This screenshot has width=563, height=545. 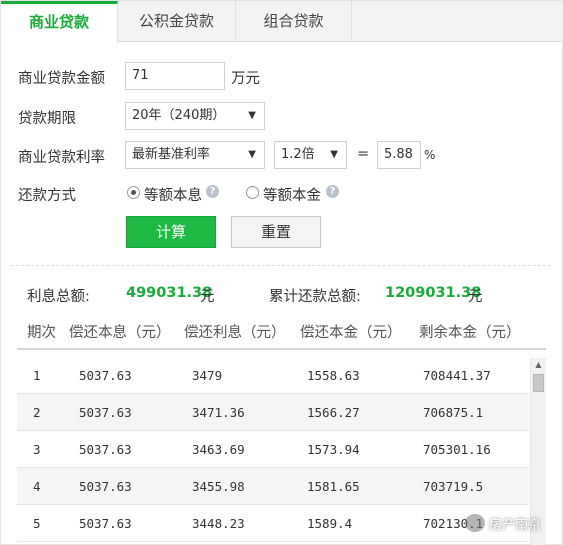 I want to click on table-row: 1 5037.63 3479 1558.63 708441.37, so click(x=273, y=375).